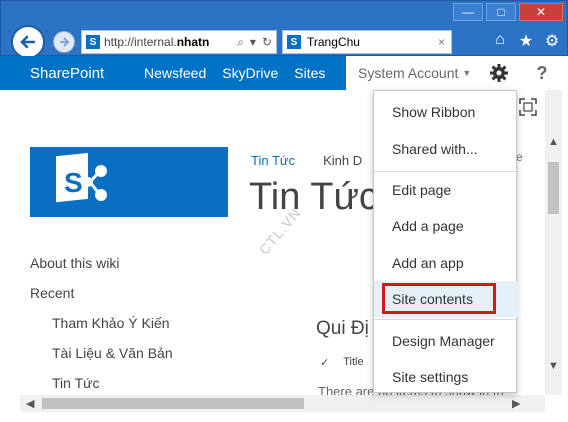 The height and width of the screenshot is (422, 568). I want to click on window-controls: — □ ✕, so click(508, 12).